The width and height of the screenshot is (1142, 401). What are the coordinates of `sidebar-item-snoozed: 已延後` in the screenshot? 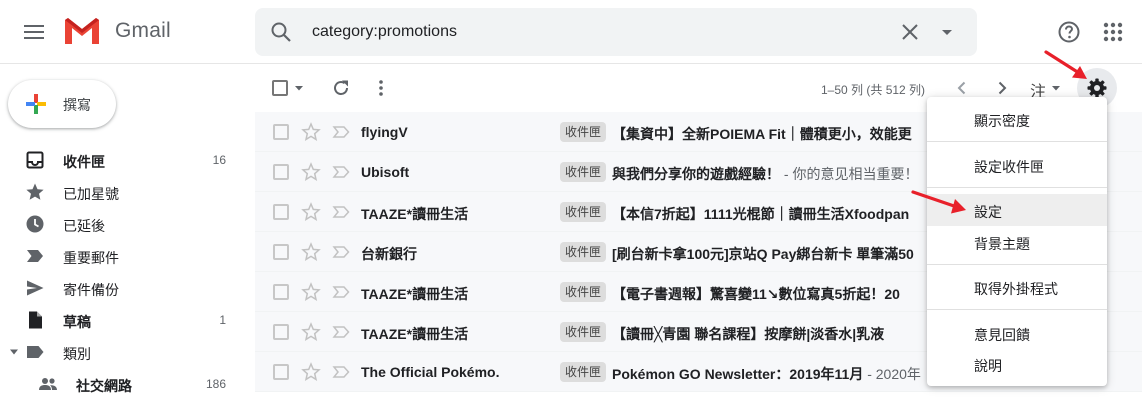 It's located at (120, 224).